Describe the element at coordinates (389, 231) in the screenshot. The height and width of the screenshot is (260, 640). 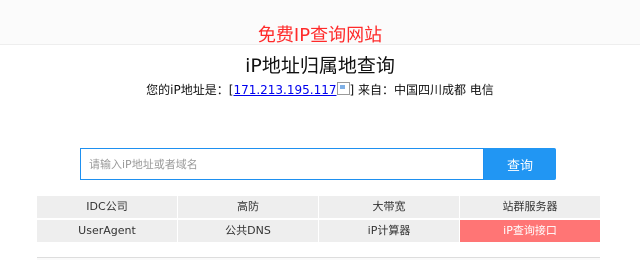
I see `quick-link-ip-calculator: iP计算器` at that location.